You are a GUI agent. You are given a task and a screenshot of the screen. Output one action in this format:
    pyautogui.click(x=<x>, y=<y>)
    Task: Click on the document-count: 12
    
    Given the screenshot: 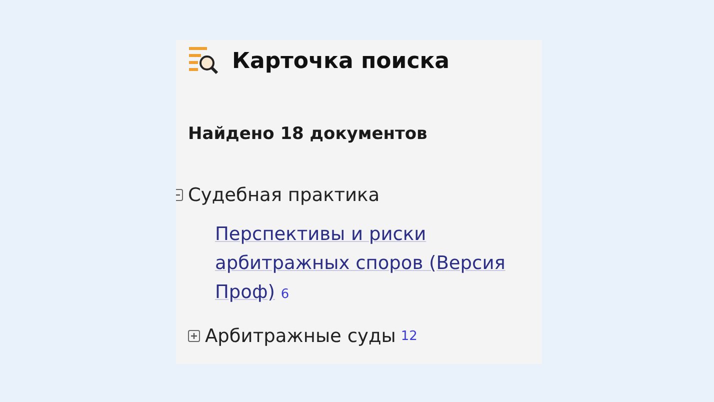 What is the action you would take?
    pyautogui.click(x=409, y=336)
    